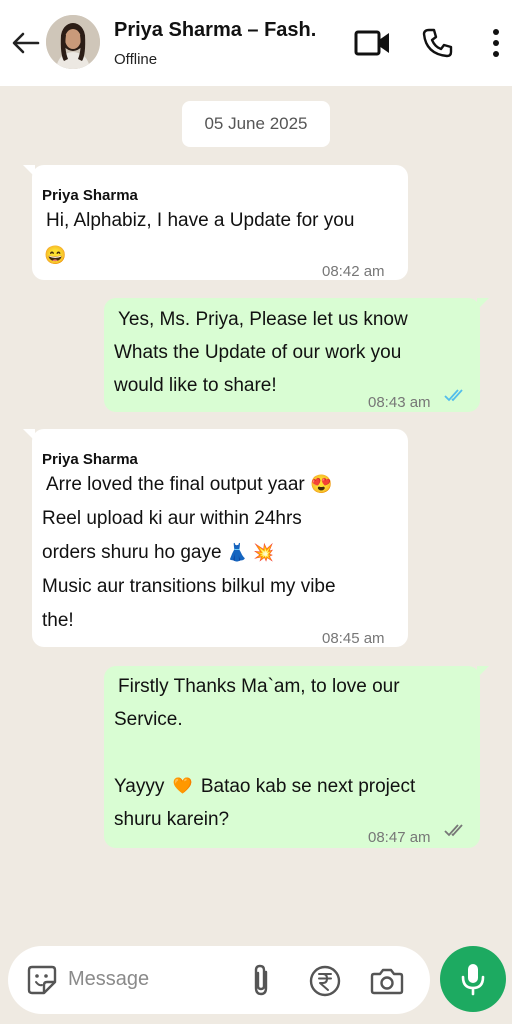 The height and width of the screenshot is (1024, 512). I want to click on message-text: shuru karein?, so click(172, 819).